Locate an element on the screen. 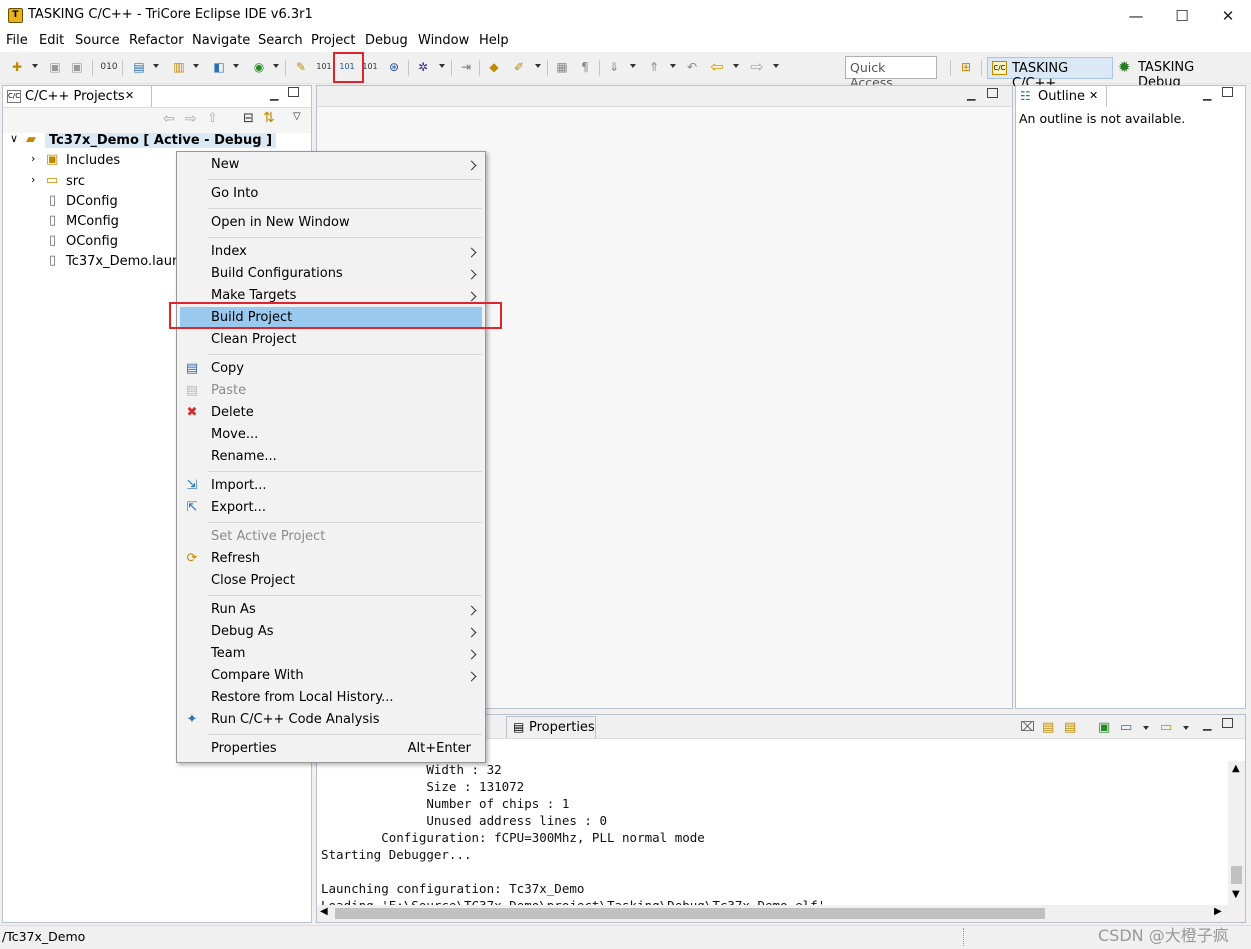  menu-window: Window is located at coordinates (443, 40).